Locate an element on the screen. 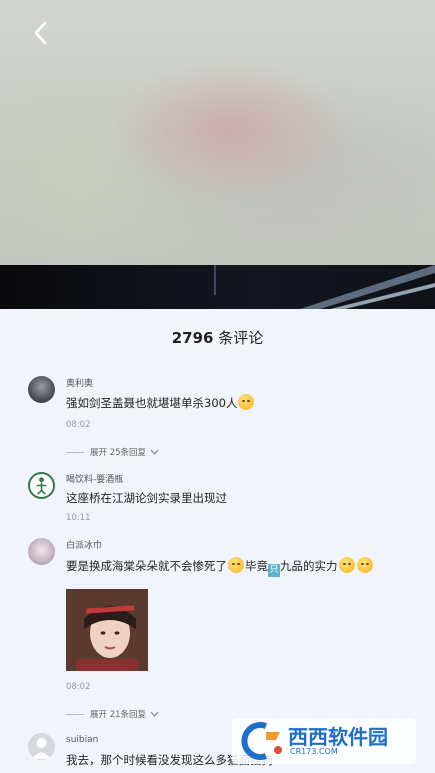 This screenshot has height=773, width=435. boxed-character: 只 is located at coordinates (274, 570).